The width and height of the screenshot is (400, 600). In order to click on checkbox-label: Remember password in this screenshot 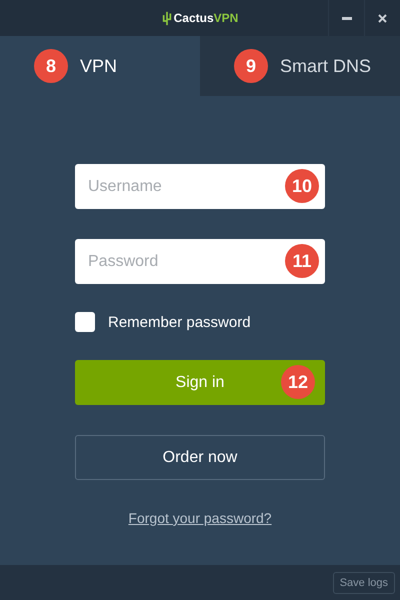, I will do `click(179, 322)`.